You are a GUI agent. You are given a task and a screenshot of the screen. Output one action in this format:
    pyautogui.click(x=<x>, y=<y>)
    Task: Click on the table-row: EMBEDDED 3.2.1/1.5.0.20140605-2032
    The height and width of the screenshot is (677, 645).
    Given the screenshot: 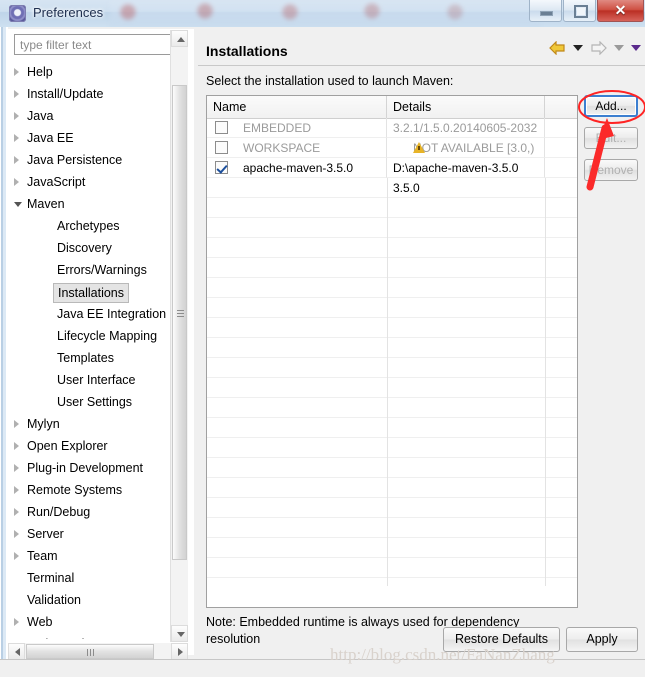 What is the action you would take?
    pyautogui.click(x=392, y=128)
    